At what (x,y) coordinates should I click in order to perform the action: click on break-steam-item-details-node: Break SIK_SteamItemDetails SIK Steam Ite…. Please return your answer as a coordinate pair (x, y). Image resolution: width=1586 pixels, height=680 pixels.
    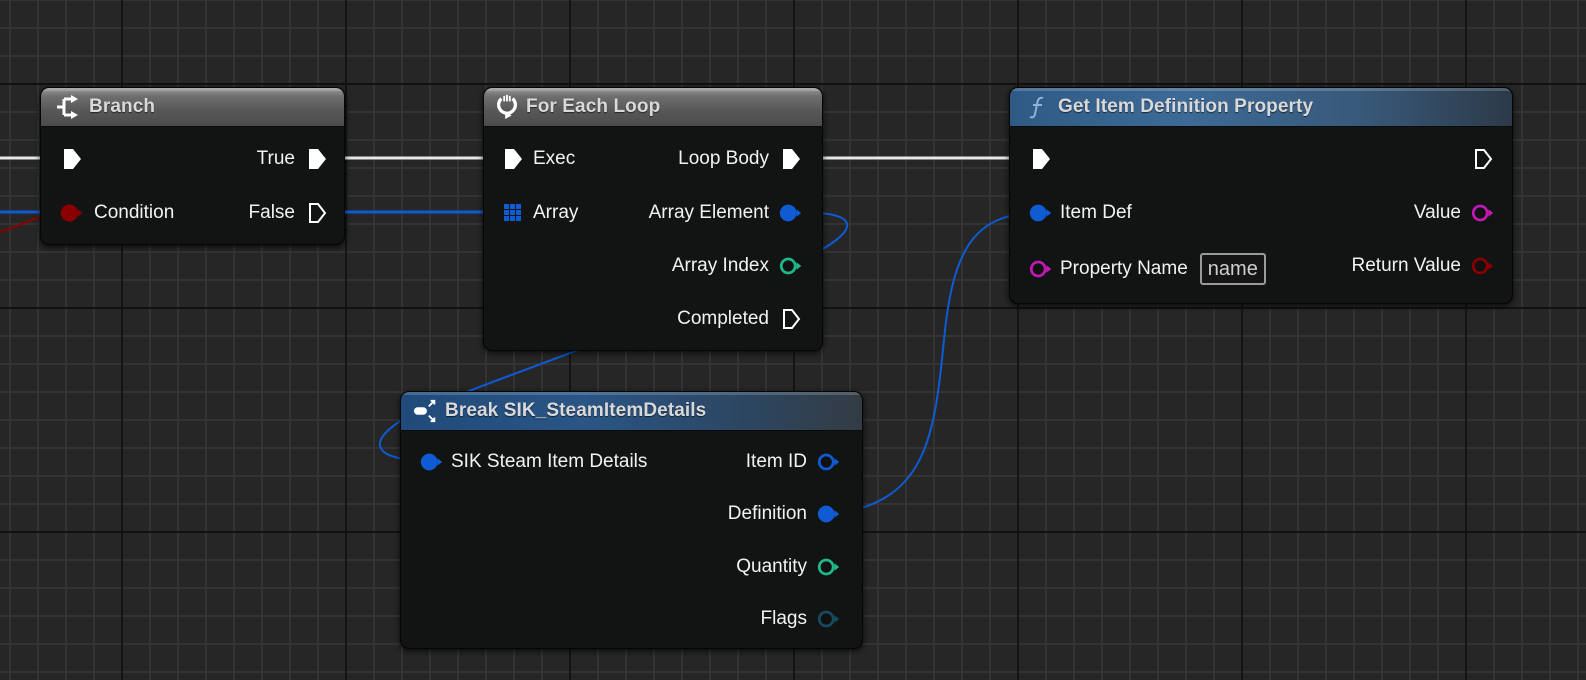
    Looking at the image, I should click on (631, 520).